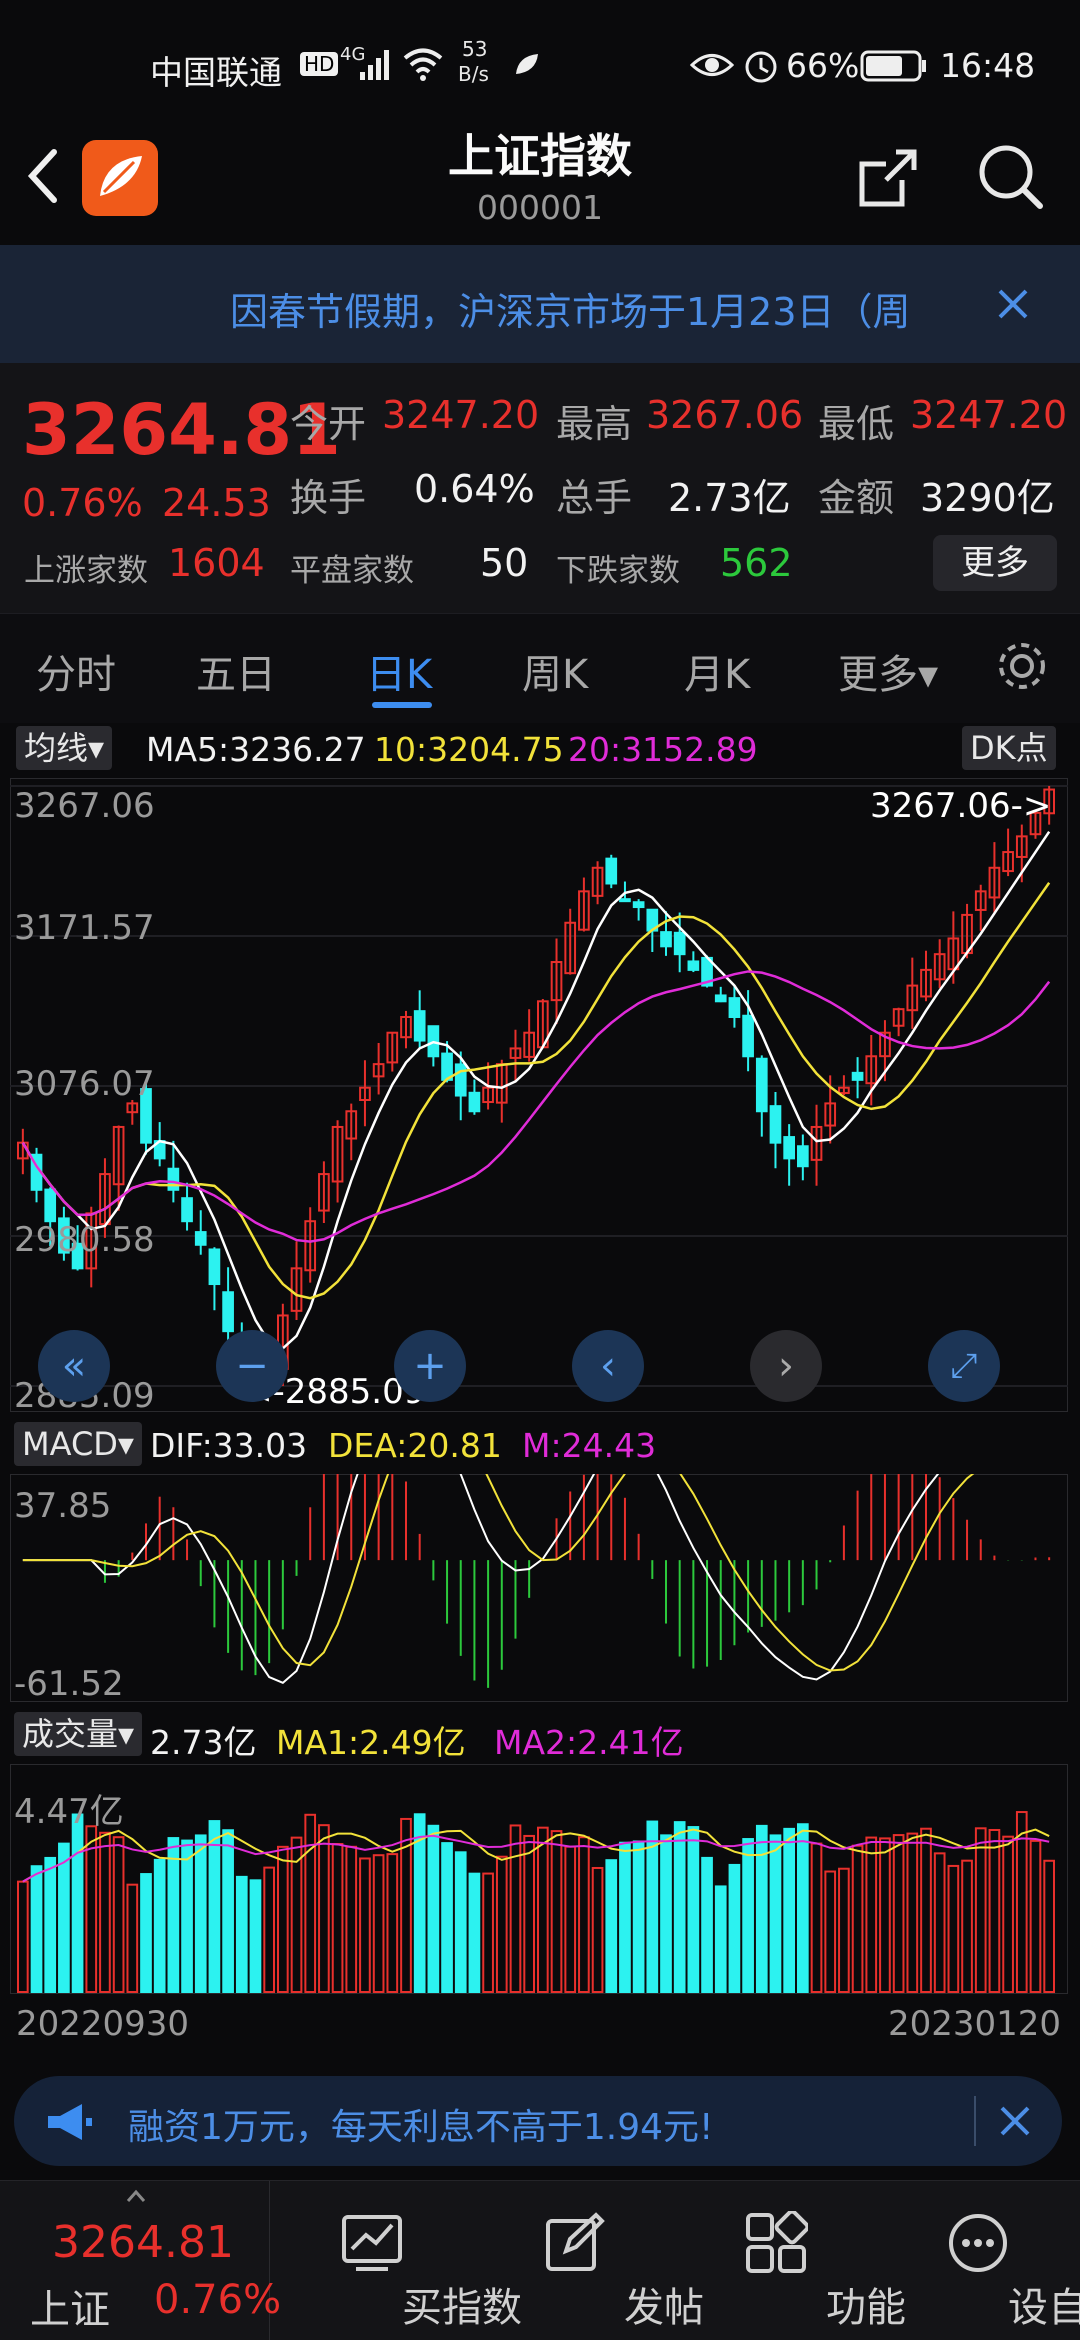  What do you see at coordinates (70, 2122) in the screenshot?
I see `megaphone-icon` at bounding box center [70, 2122].